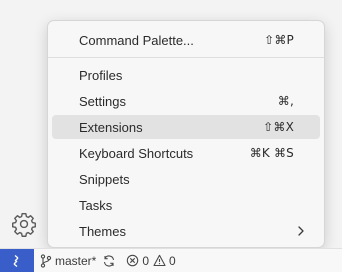 The height and width of the screenshot is (272, 342). I want to click on menu-item-label: Keyboard Shortcuts, so click(136, 153).